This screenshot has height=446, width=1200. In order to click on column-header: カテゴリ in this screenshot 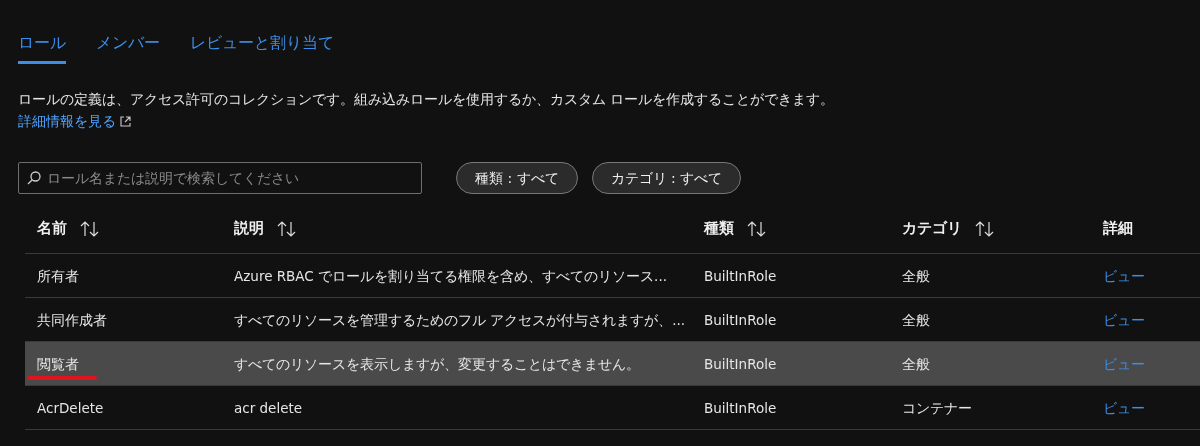, I will do `click(932, 228)`.